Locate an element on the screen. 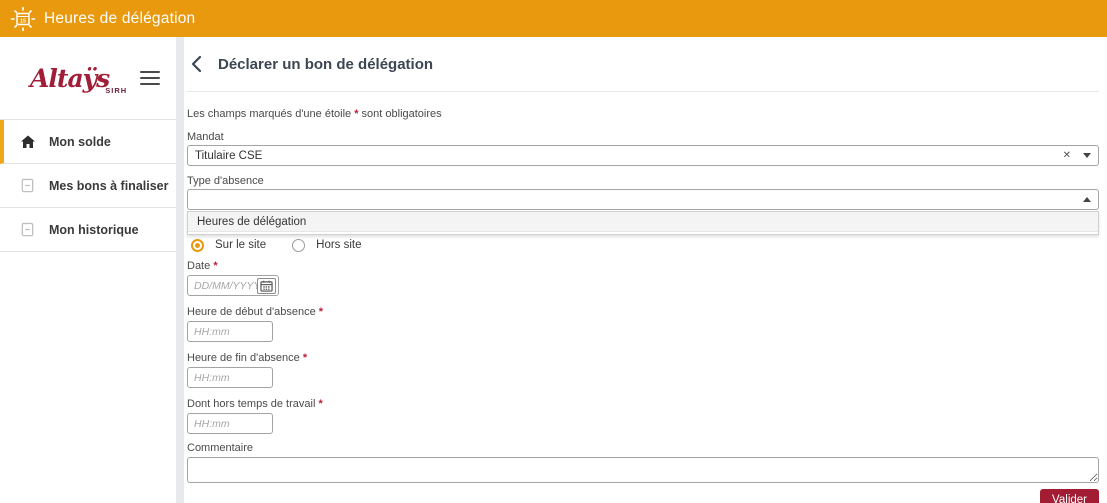 The height and width of the screenshot is (503, 1107). date-label: Date * is located at coordinates (202, 266).